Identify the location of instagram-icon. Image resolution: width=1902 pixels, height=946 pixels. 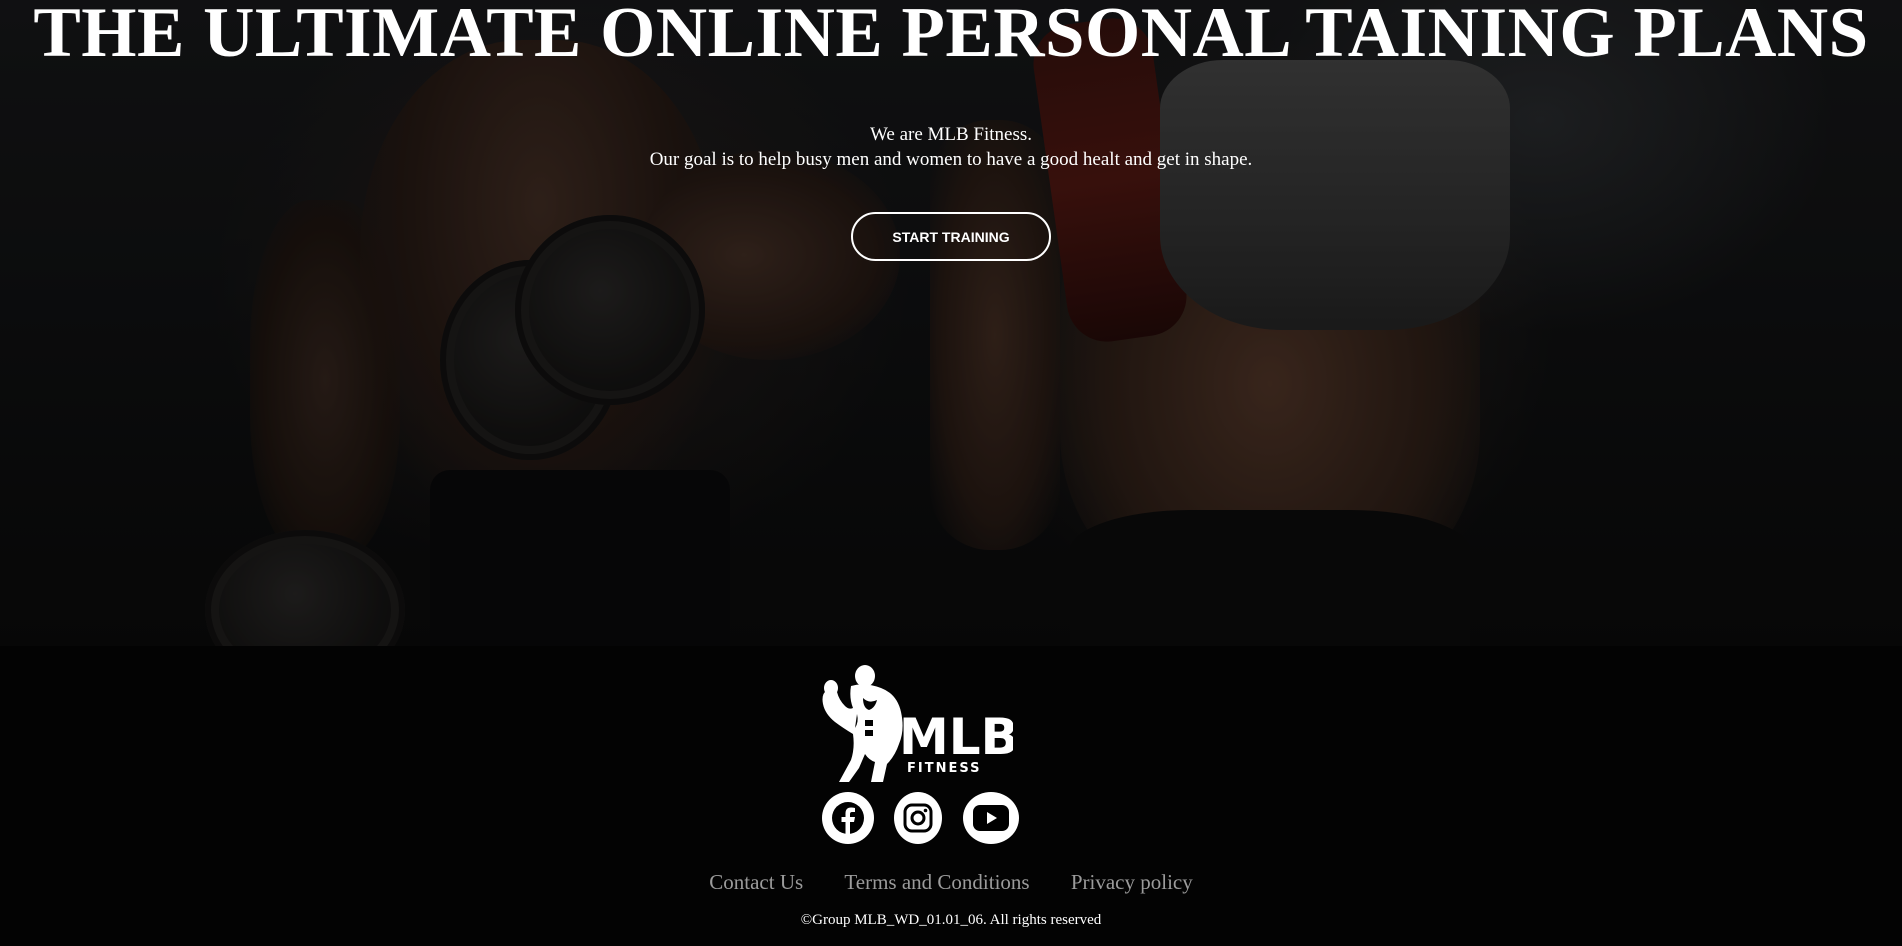
(918, 818).